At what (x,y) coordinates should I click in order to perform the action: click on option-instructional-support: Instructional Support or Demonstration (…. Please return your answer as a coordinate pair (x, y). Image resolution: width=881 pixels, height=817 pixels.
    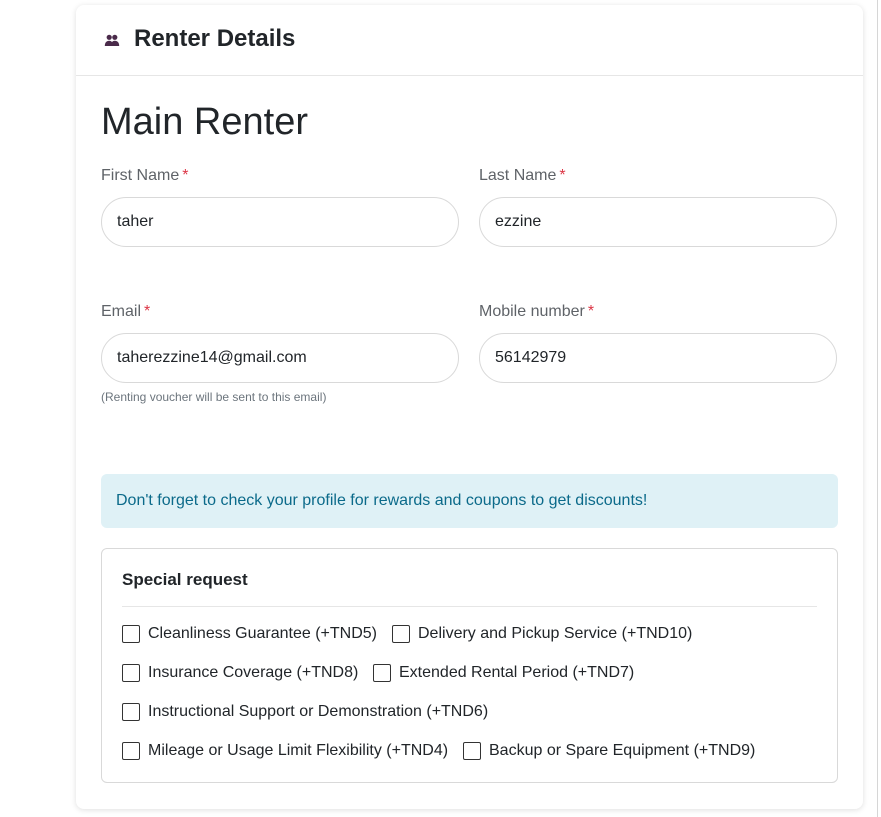
    Looking at the image, I should click on (305, 712).